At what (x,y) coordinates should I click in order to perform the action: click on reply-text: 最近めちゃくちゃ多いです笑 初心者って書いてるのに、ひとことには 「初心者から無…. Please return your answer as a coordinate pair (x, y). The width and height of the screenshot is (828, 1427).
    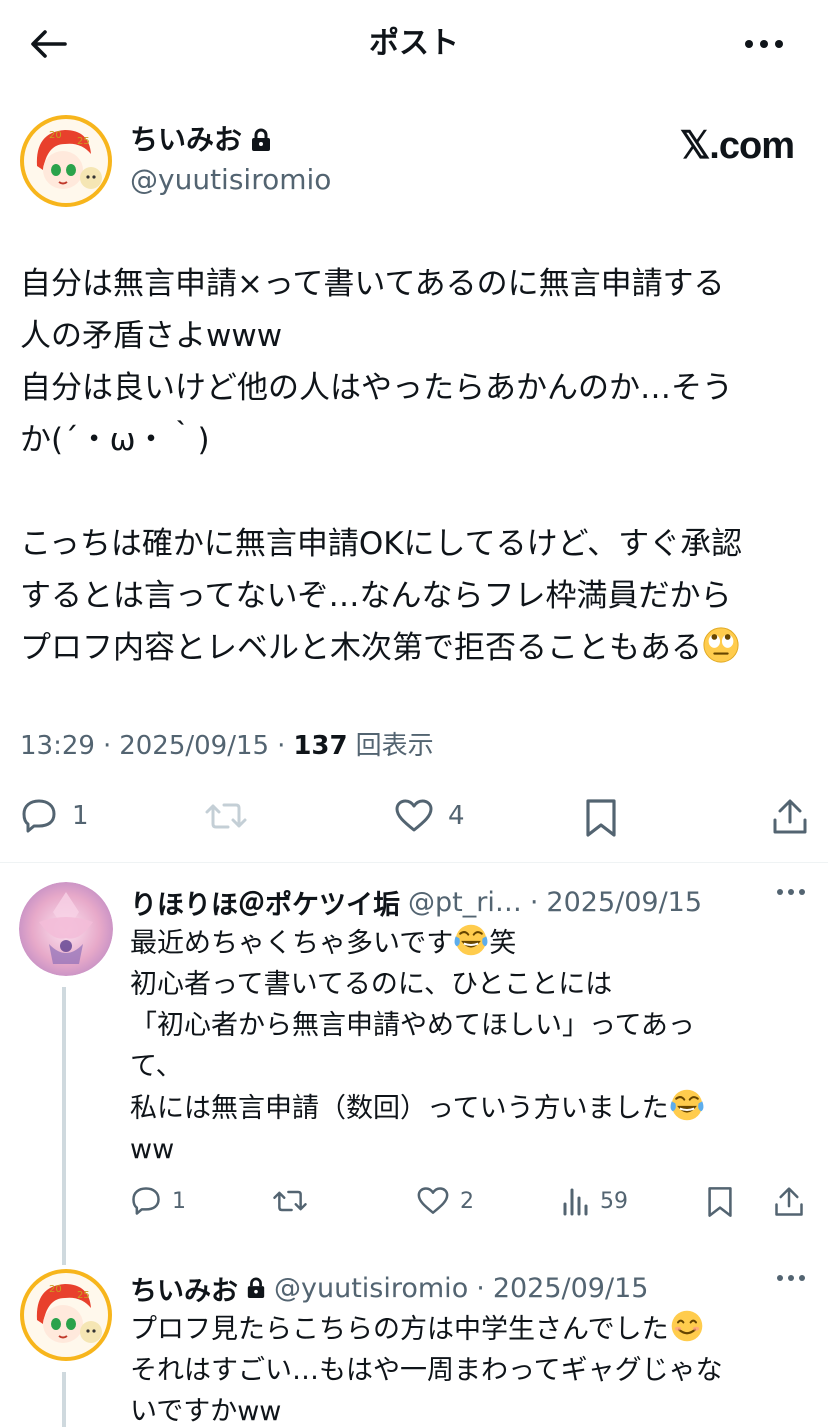
    Looking at the image, I should click on (455, 1046).